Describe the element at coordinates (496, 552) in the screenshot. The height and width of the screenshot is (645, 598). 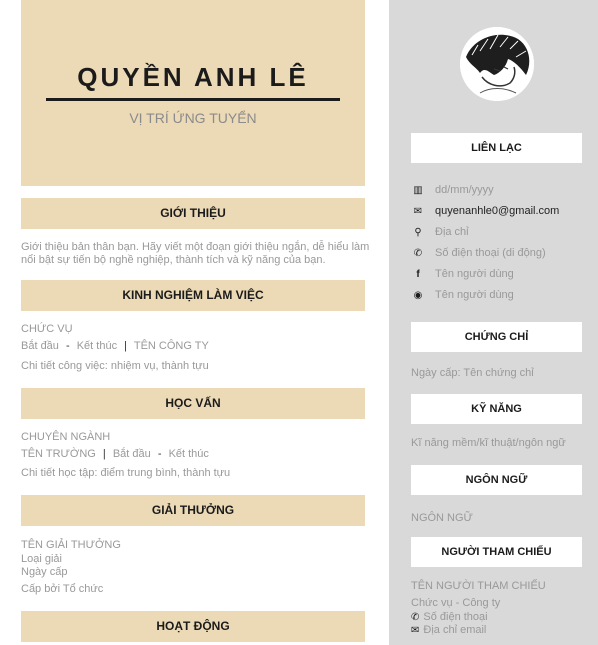
I see `section-references-heading: NGƯỜI THAM CHIẾU` at that location.